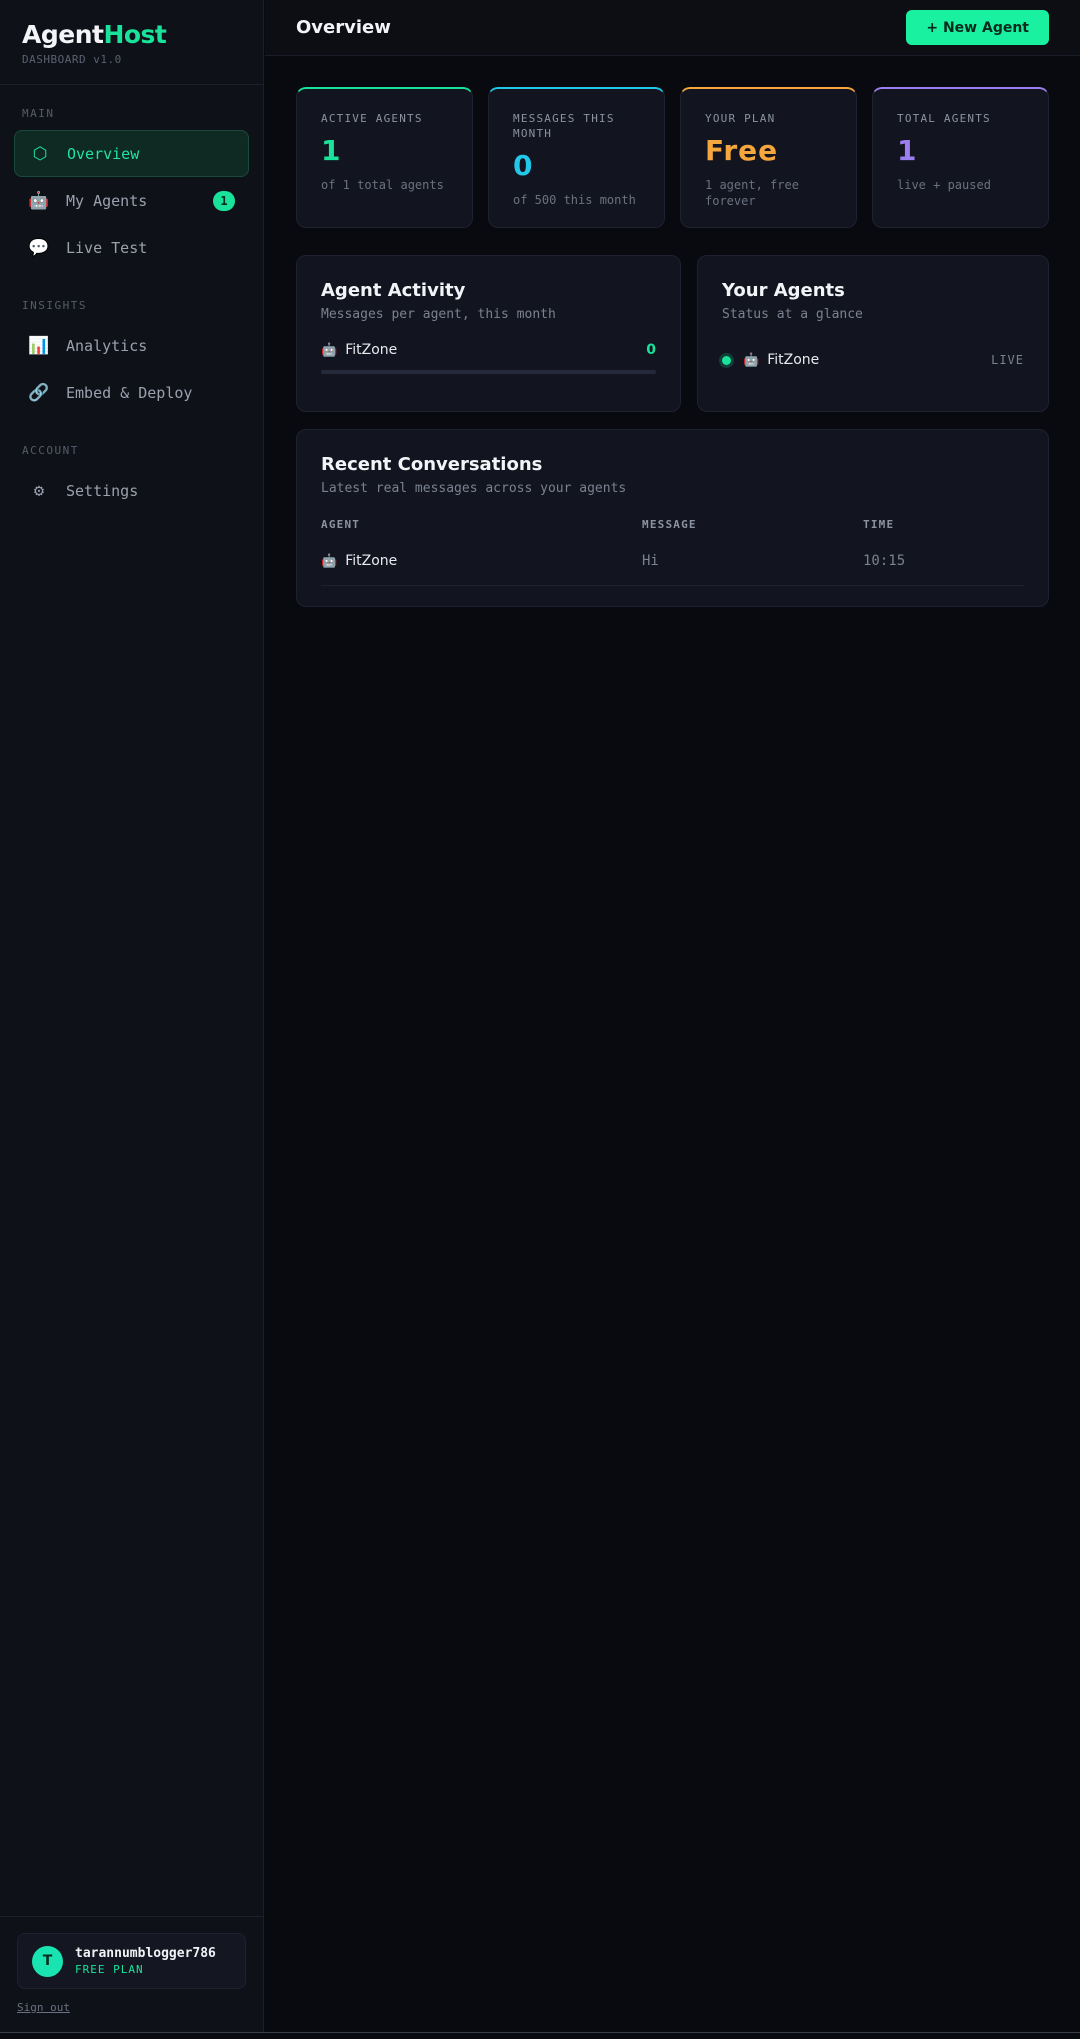 The image size is (1080, 2039). What do you see at coordinates (107, 200) in the screenshot?
I see `sidebar-item-label: My Agents` at bounding box center [107, 200].